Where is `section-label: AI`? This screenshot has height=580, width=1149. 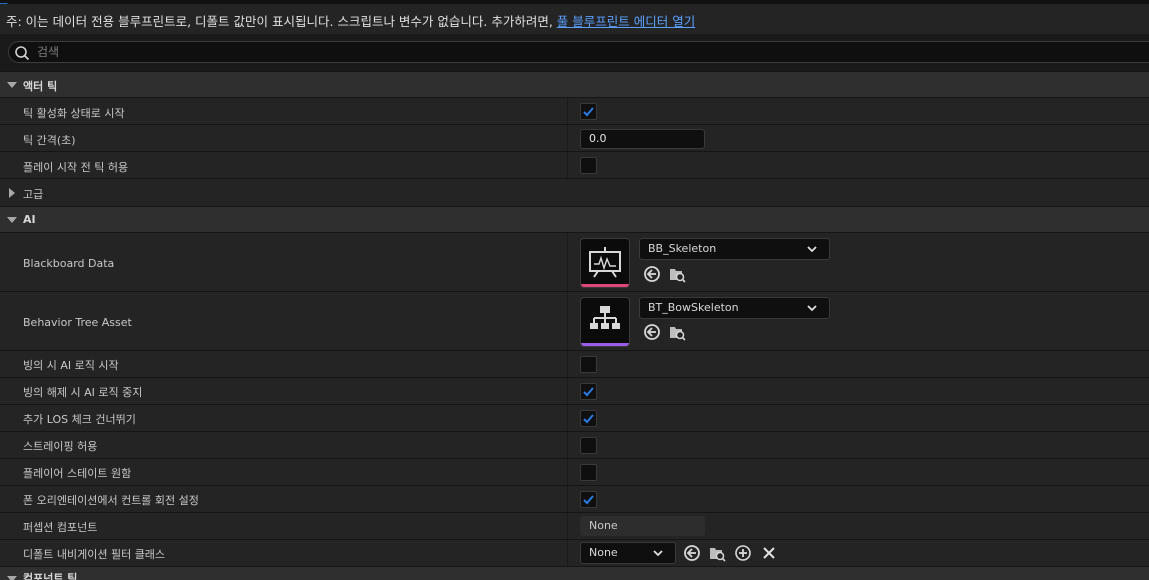
section-label: AI is located at coordinates (29, 219).